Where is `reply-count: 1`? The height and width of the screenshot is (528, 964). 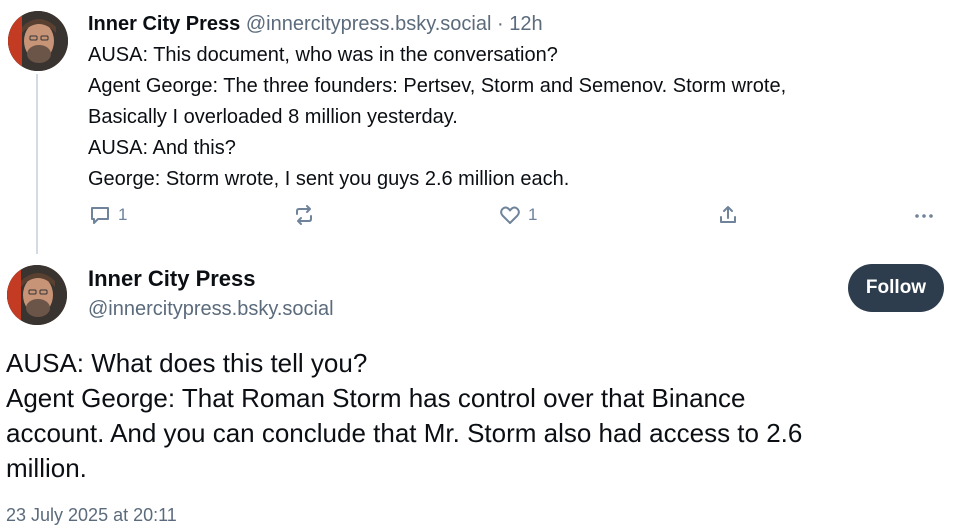
reply-count: 1 is located at coordinates (123, 214).